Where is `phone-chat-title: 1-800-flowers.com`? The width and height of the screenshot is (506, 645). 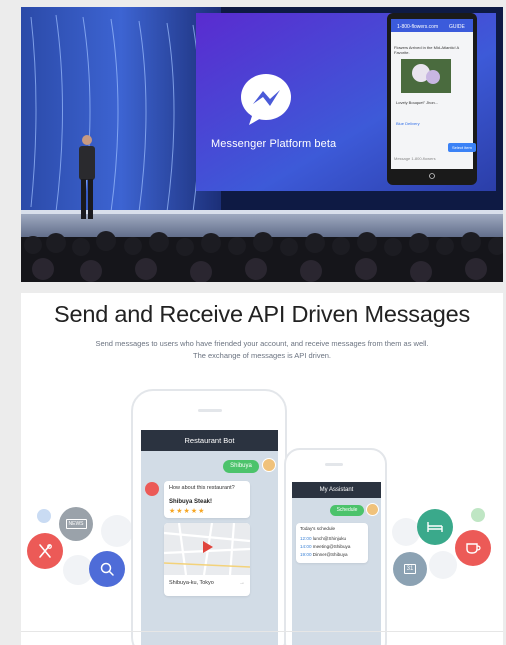
phone-chat-title: 1-800-flowers.com is located at coordinates (418, 27).